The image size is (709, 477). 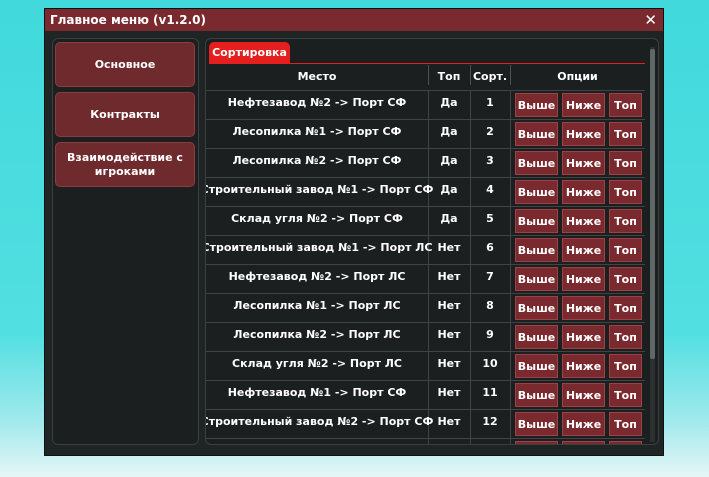 What do you see at coordinates (317, 363) in the screenshot?
I see `row-place: Склад угля №2 -> Порт ЛС` at bounding box center [317, 363].